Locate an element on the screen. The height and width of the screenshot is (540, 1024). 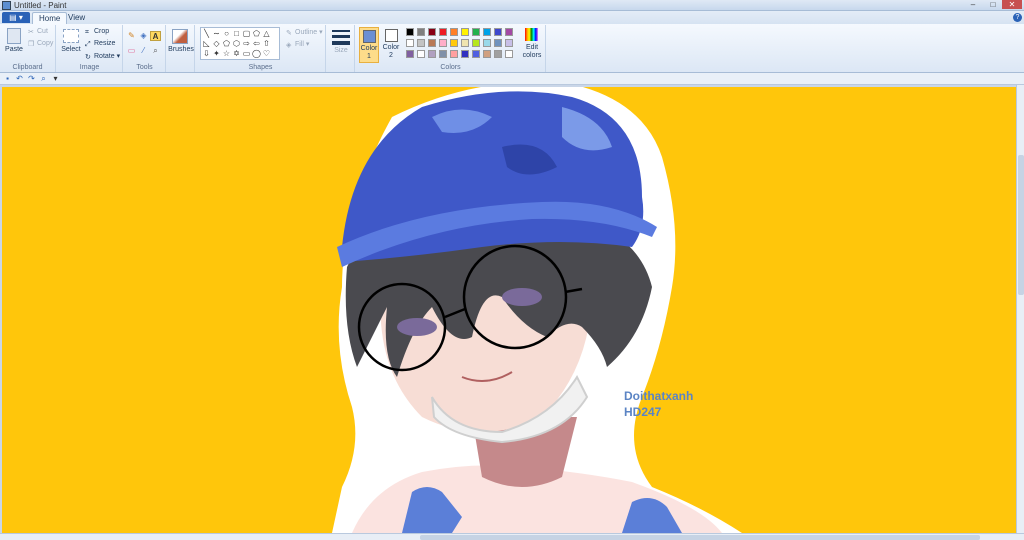
size-button: Size is located at coordinates (341, 50).